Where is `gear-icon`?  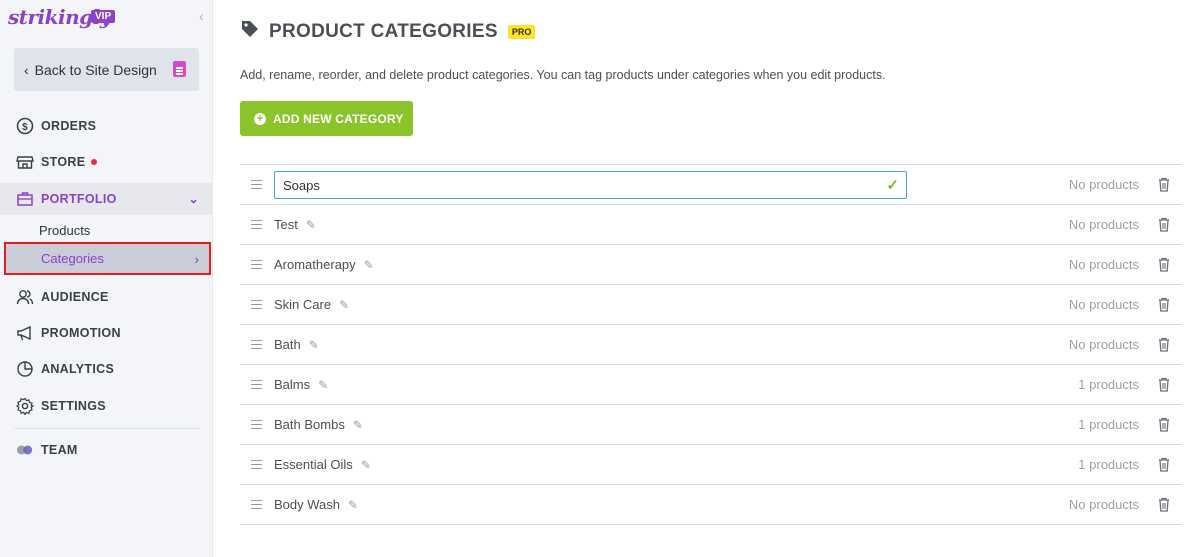 gear-icon is located at coordinates (25, 406).